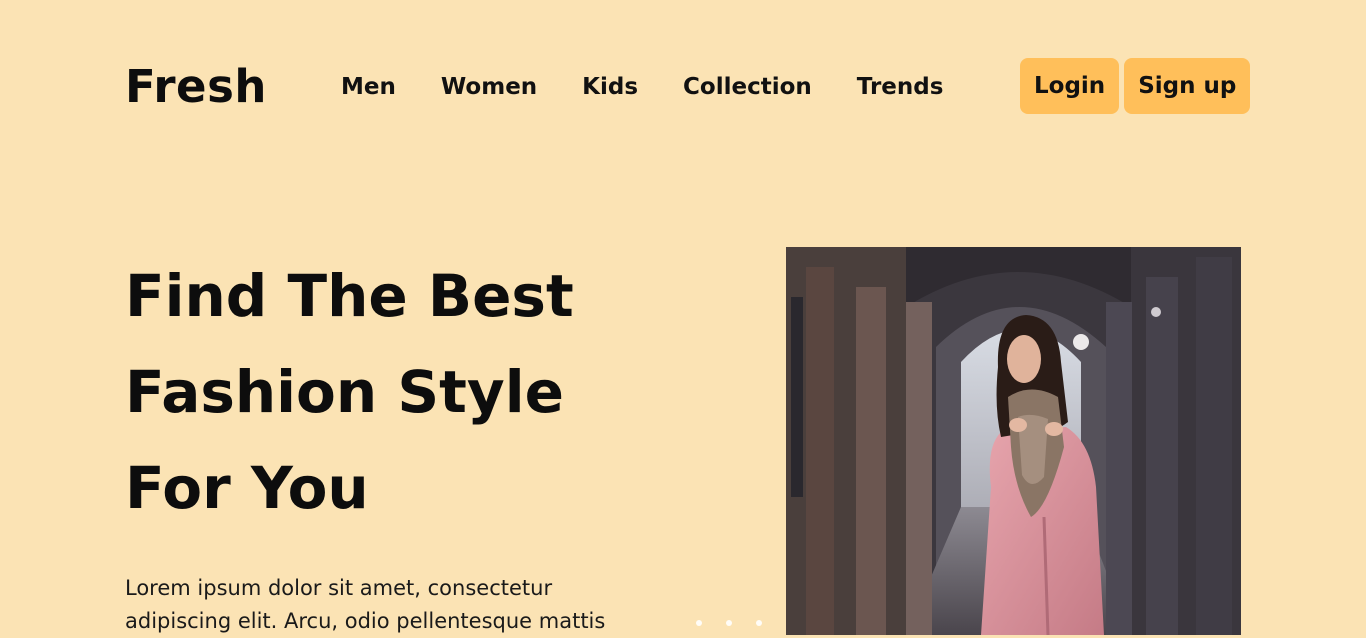 The height and width of the screenshot is (638, 1366). Describe the element at coordinates (900, 87) in the screenshot. I see `nav-item-trends: Trends` at that location.